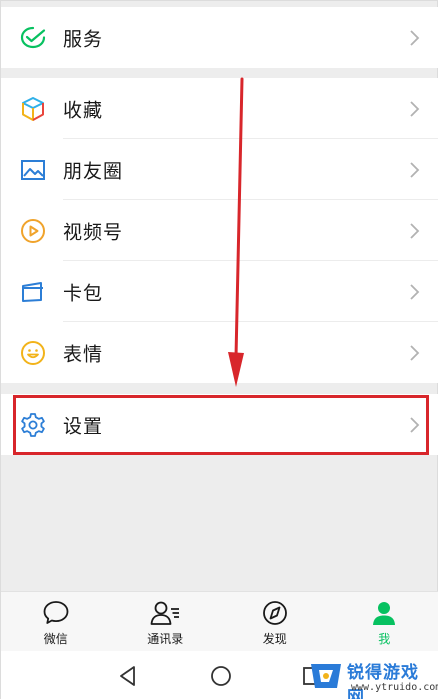 The image size is (438, 699). What do you see at coordinates (128, 676) in the screenshot?
I see `back-icon` at bounding box center [128, 676].